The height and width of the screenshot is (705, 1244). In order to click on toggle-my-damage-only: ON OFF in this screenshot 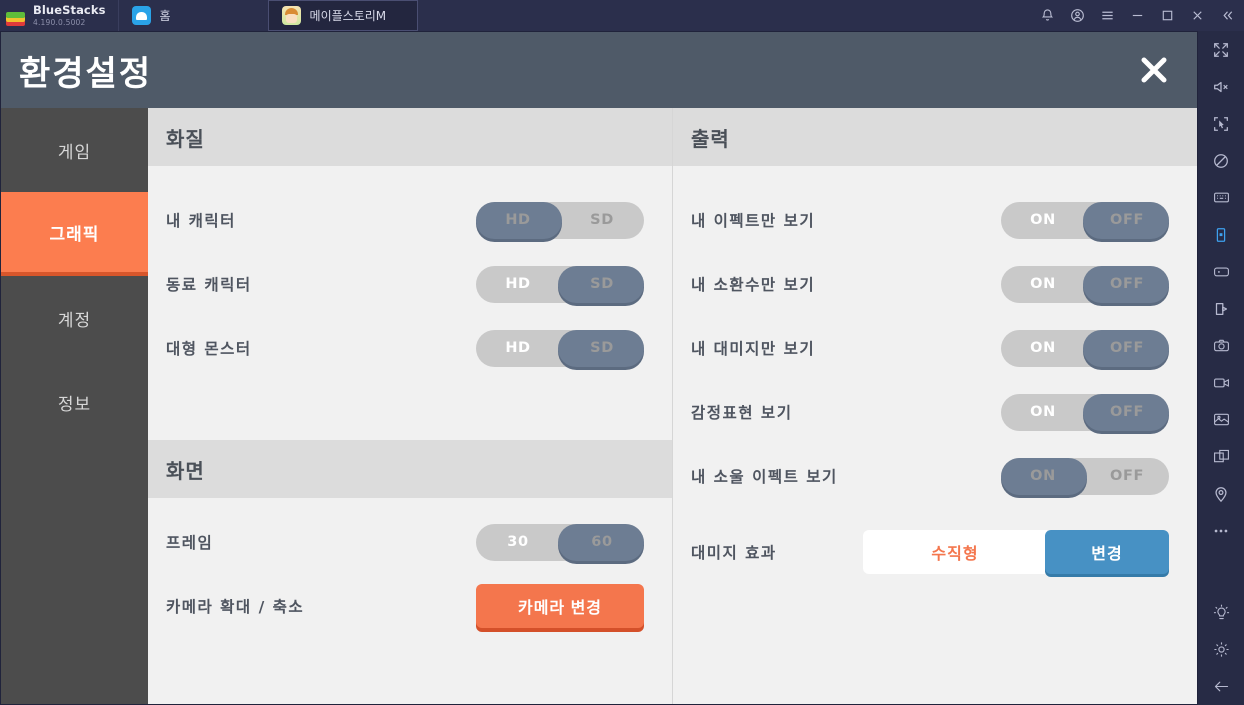, I will do `click(1085, 348)`.